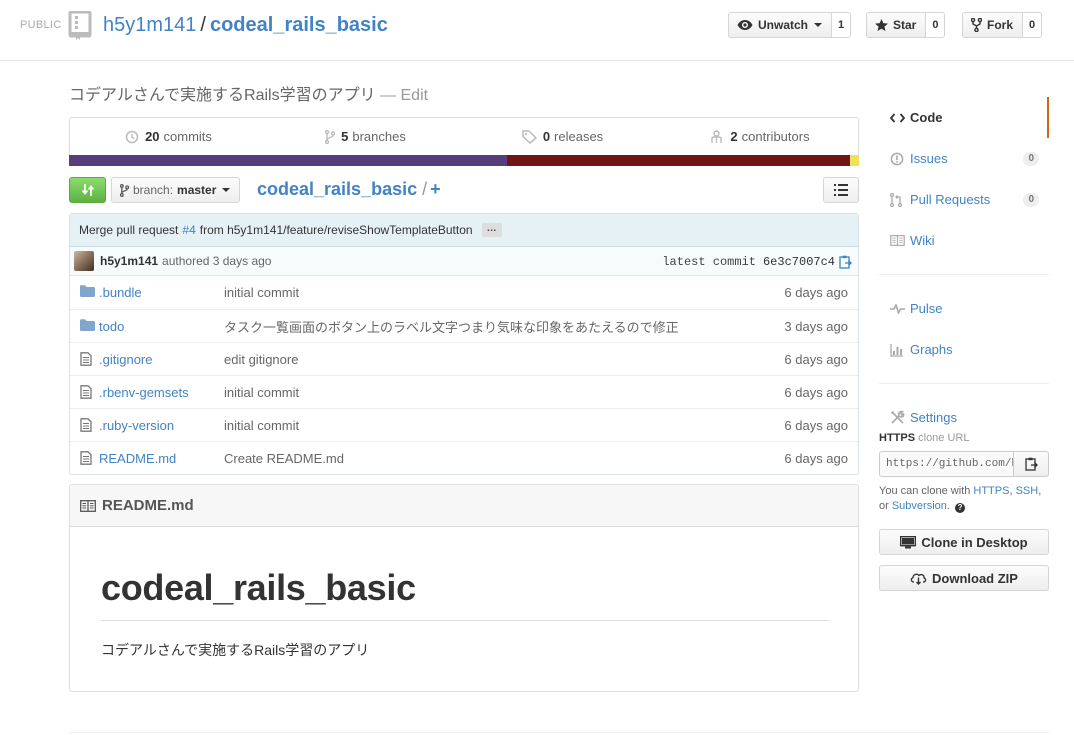 Image resolution: width=1074 pixels, height=735 pixels. I want to click on clone-protocol: HTTPS, so click(897, 438).